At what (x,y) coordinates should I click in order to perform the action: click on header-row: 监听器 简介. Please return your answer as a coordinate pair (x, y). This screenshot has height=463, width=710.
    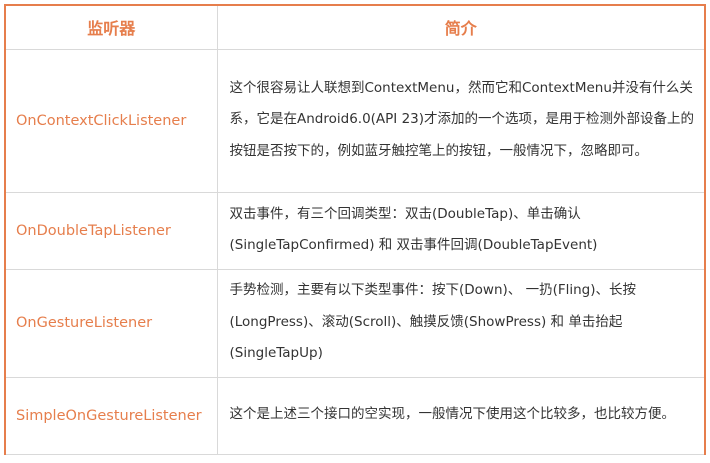
    Looking at the image, I should click on (355, 27).